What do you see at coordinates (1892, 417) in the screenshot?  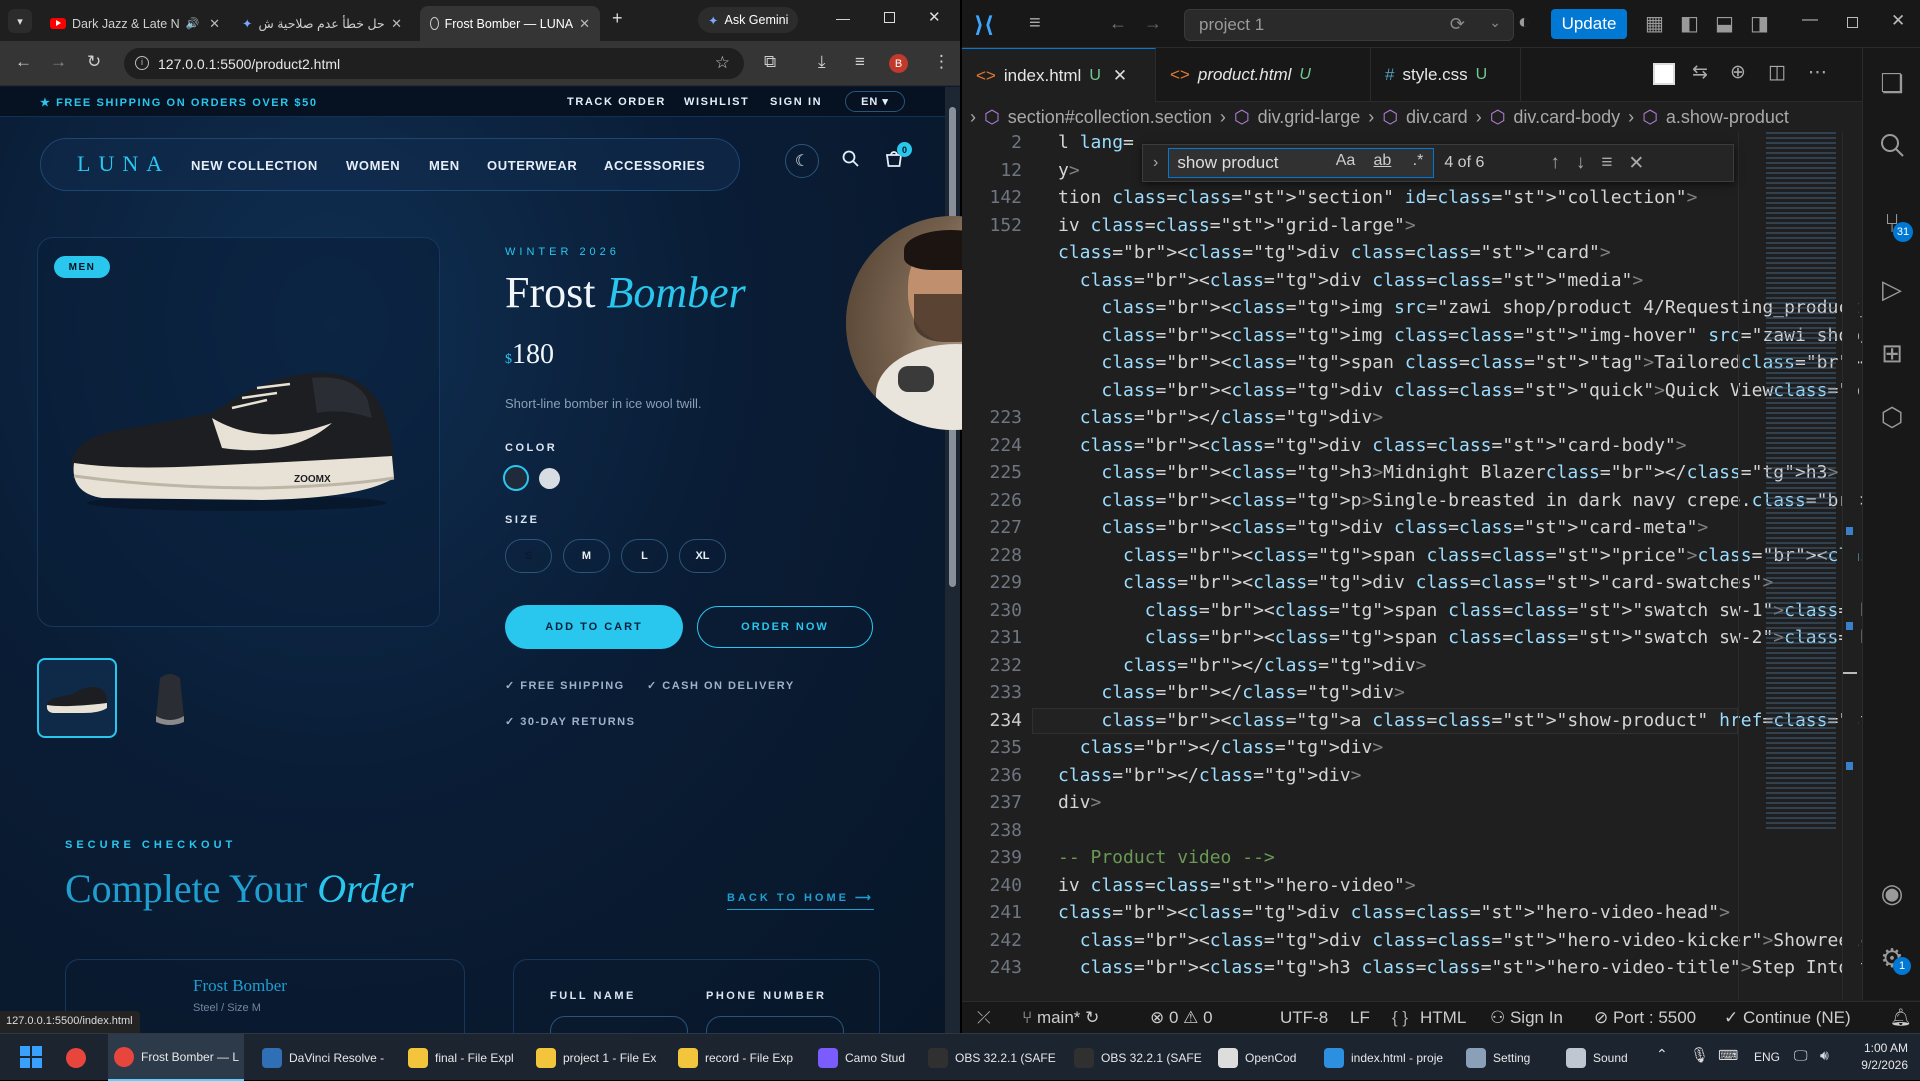 I see `remote-explorer-icon: ⬡` at bounding box center [1892, 417].